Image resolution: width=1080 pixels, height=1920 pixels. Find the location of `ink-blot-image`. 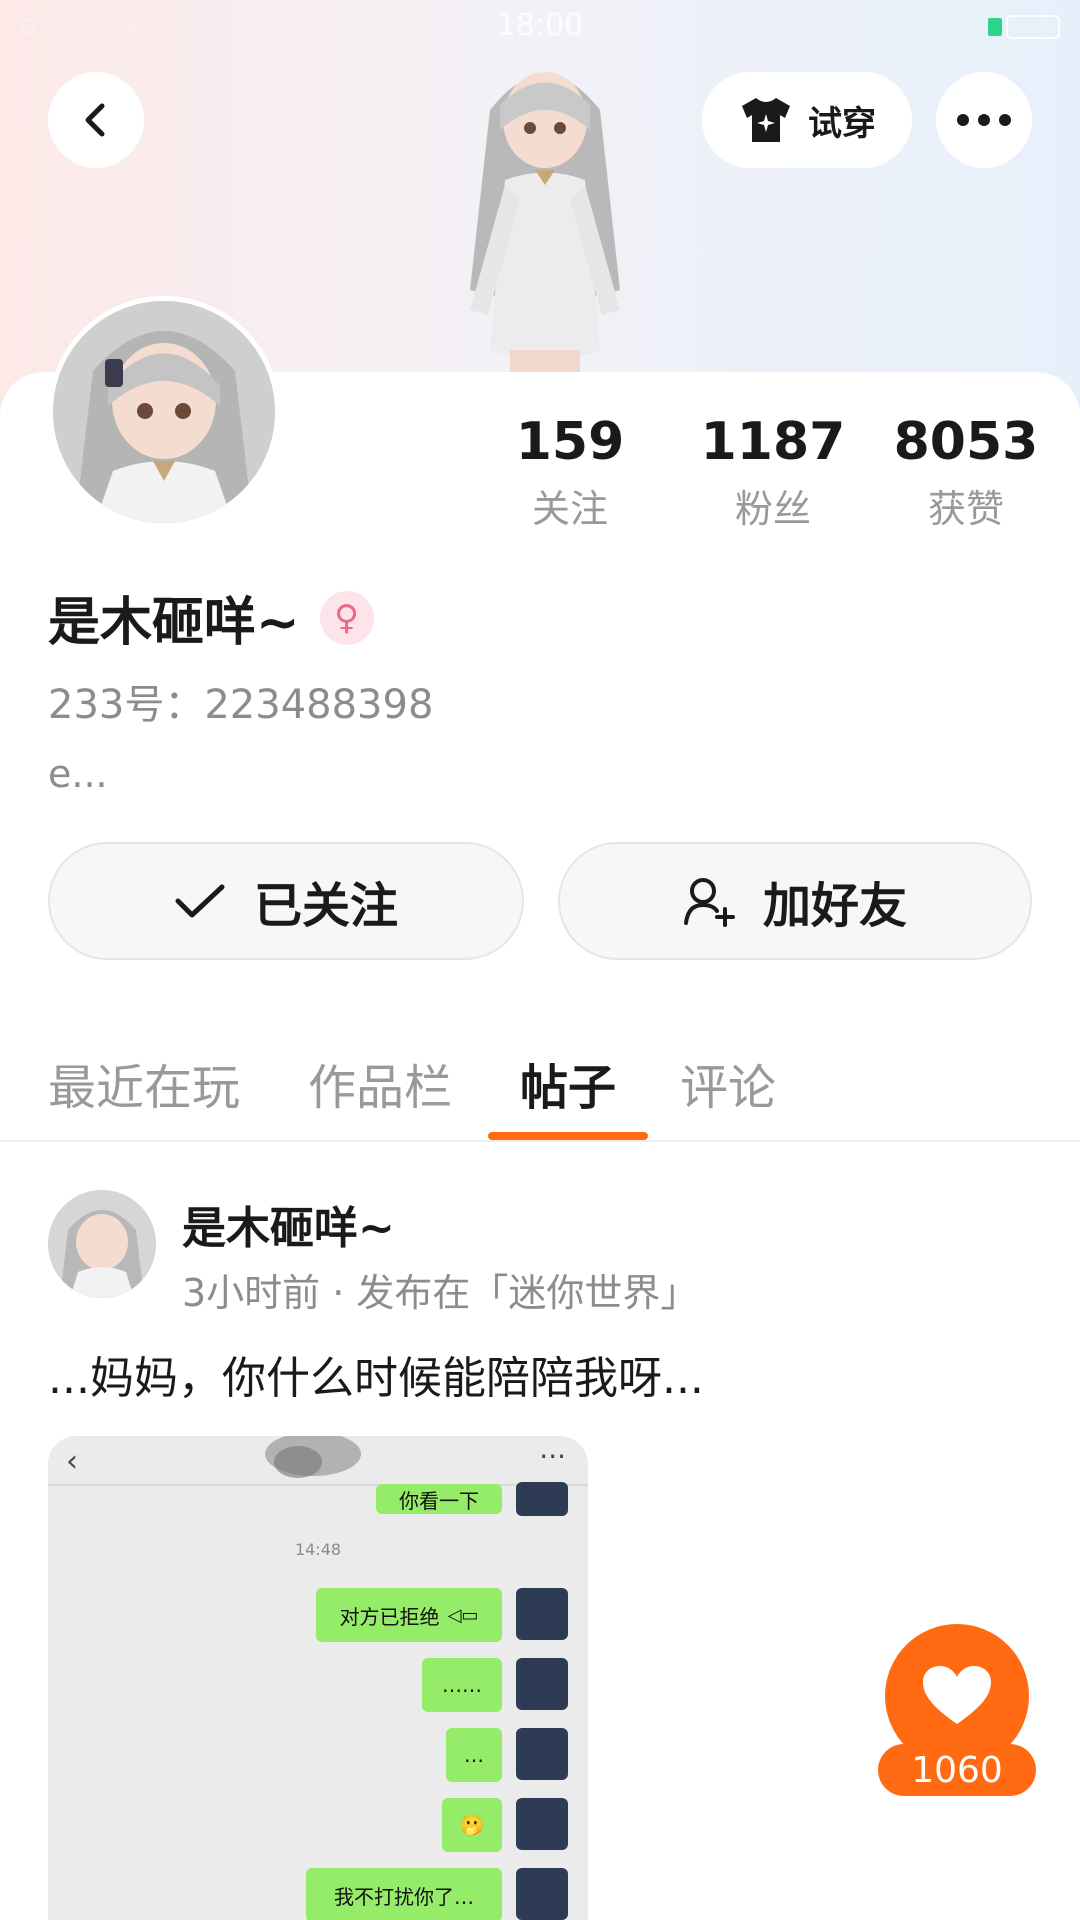

ink-blot-image is located at coordinates (313, 1457).